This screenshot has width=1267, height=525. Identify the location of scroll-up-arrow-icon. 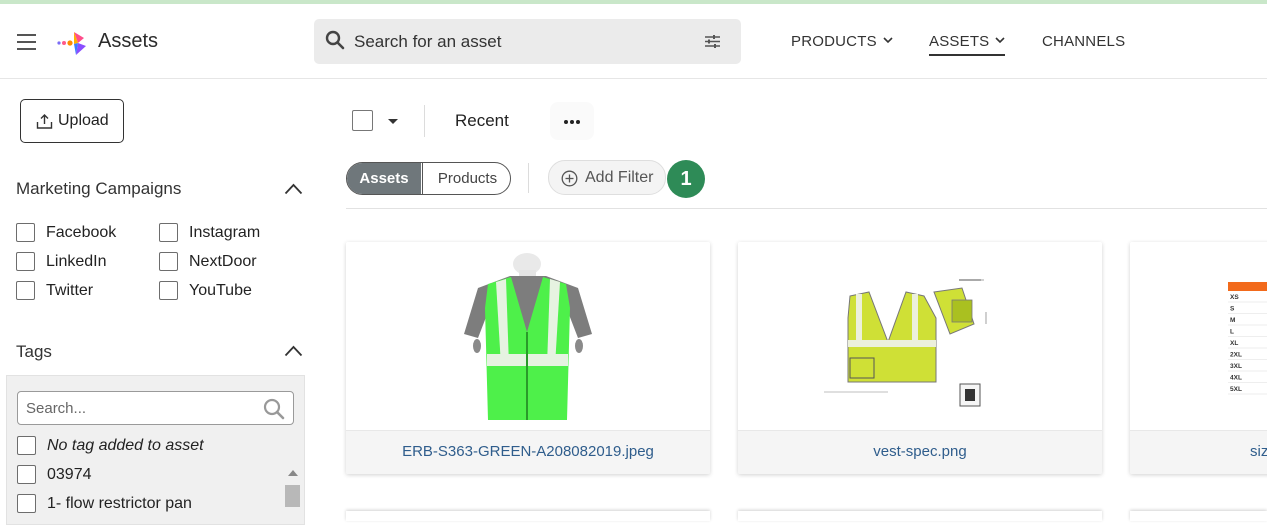
(293, 473).